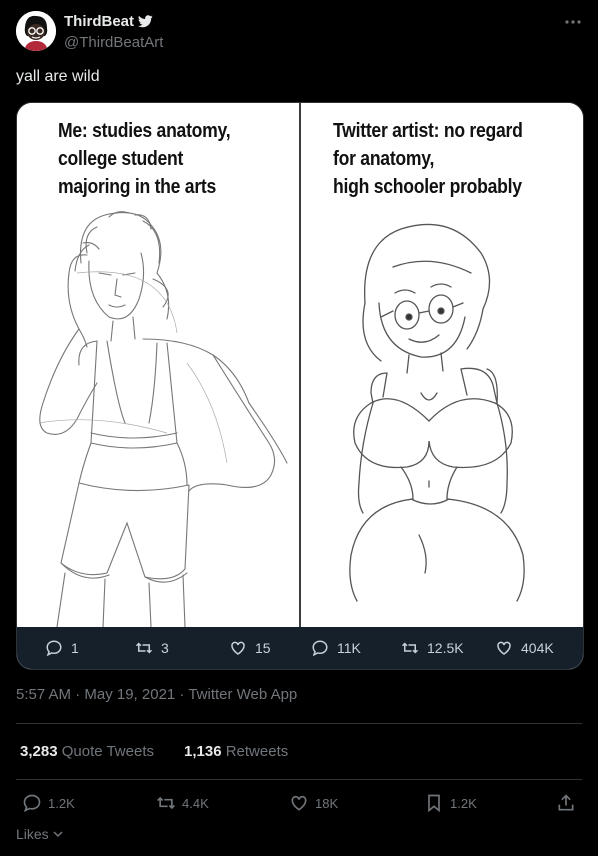 Image resolution: width=598 pixels, height=856 pixels. I want to click on quote-tweets-count: 3,283 Quote Tweets, so click(87, 751).